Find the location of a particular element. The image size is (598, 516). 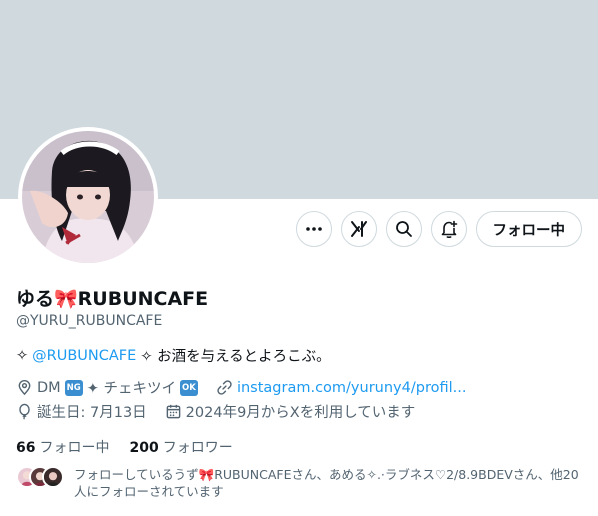

notification-button is located at coordinates (448, 229).